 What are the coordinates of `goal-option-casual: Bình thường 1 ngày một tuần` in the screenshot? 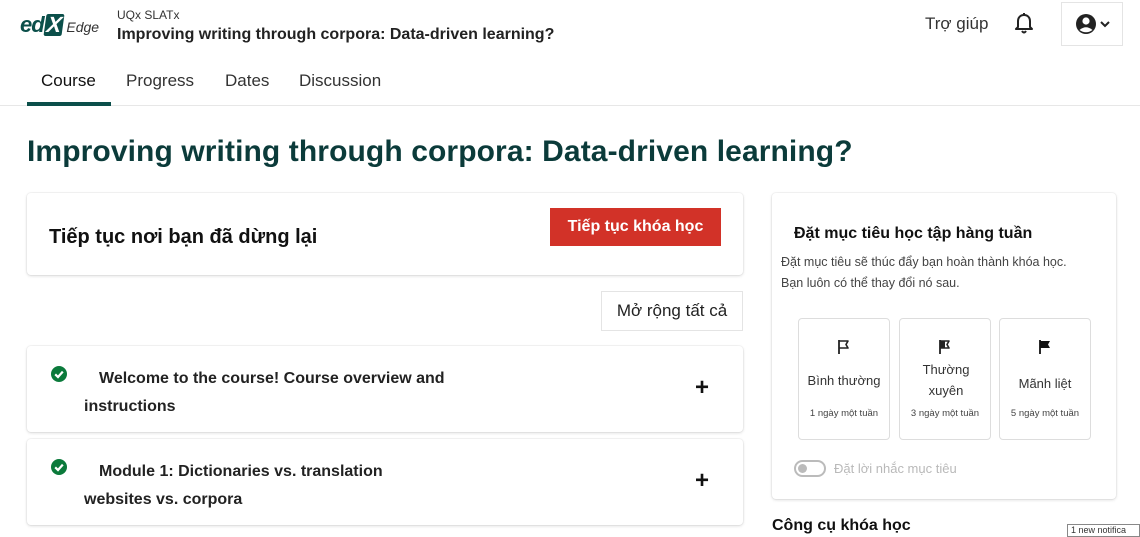 It's located at (844, 379).